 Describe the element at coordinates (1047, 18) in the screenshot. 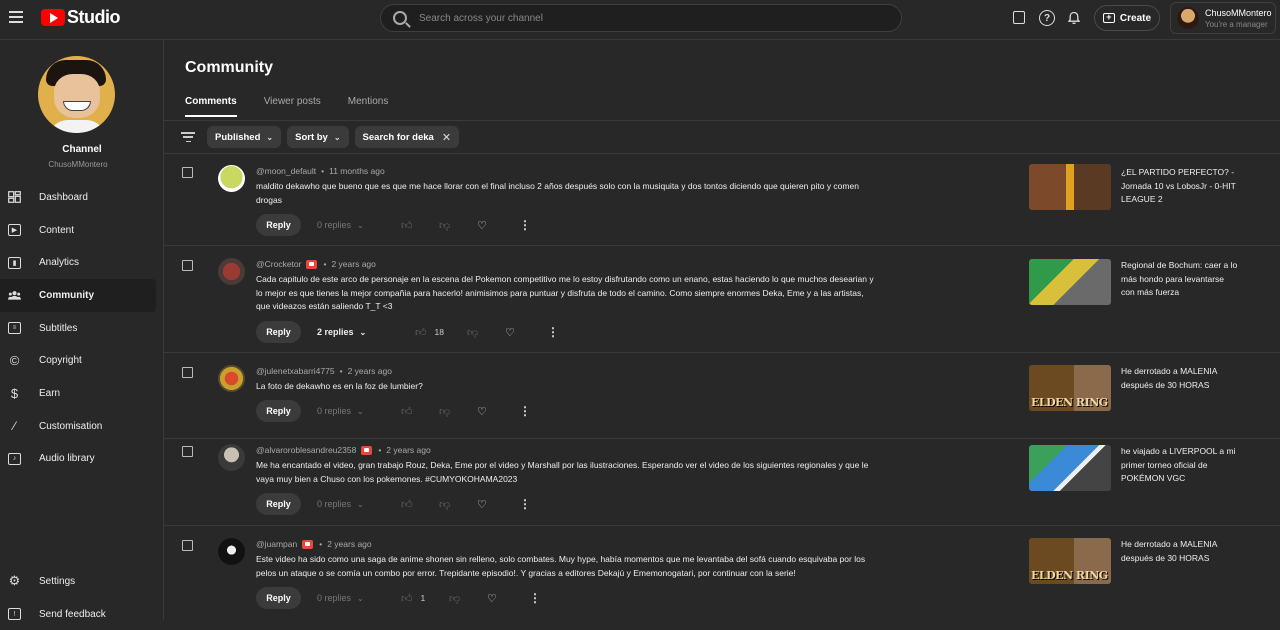

I see `help-icon: ?` at that location.